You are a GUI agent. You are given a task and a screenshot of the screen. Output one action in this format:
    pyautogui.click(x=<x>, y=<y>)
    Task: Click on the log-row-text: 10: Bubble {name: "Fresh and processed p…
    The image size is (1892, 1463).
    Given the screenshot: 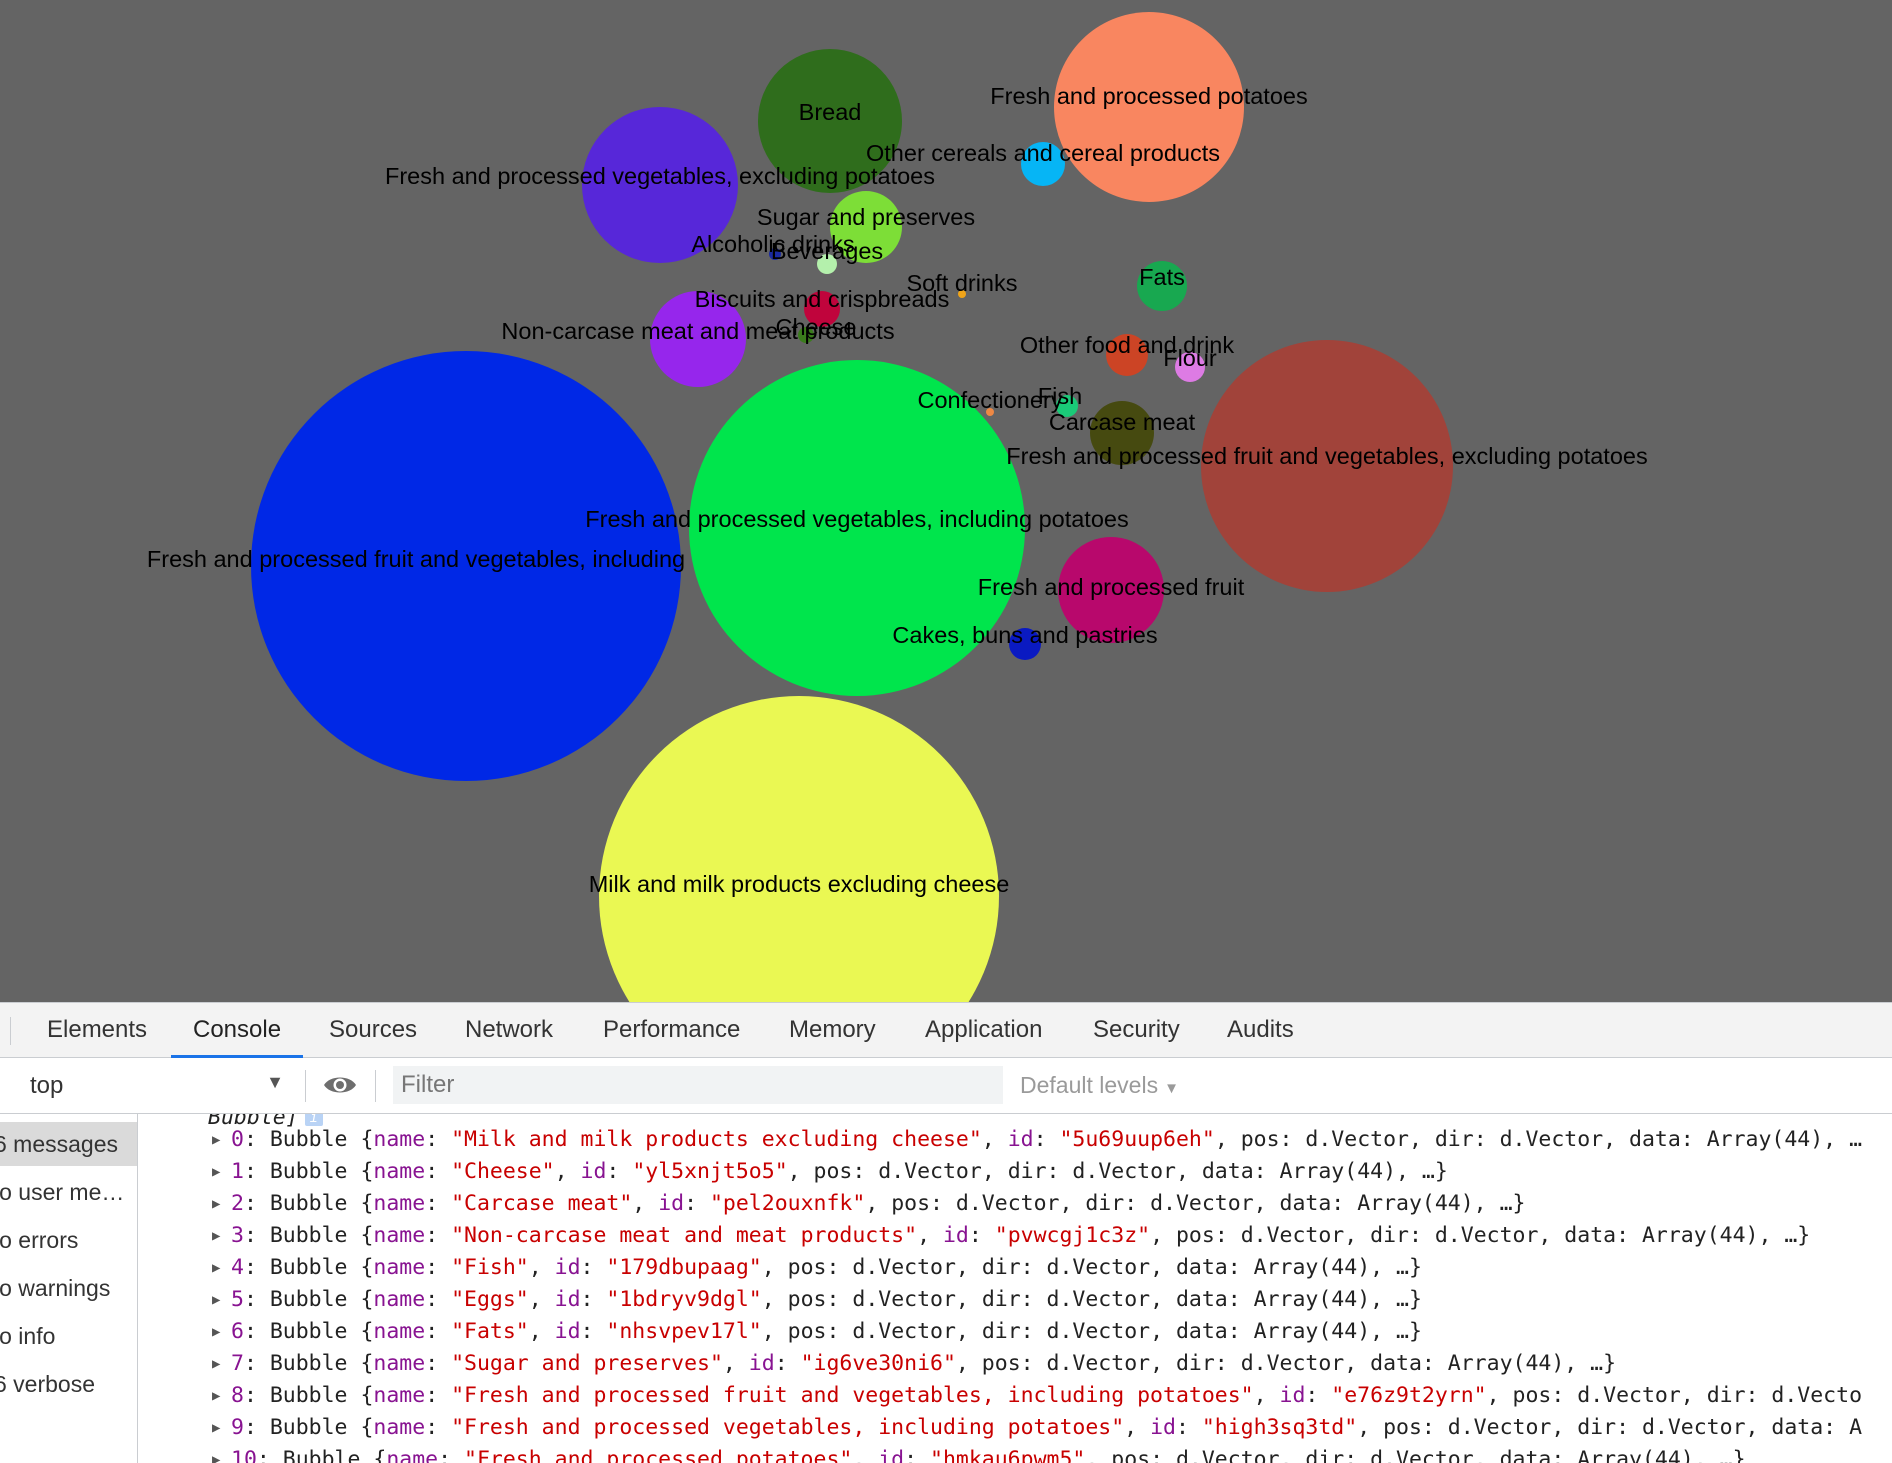 What is the action you would take?
    pyautogui.click(x=988, y=1455)
    